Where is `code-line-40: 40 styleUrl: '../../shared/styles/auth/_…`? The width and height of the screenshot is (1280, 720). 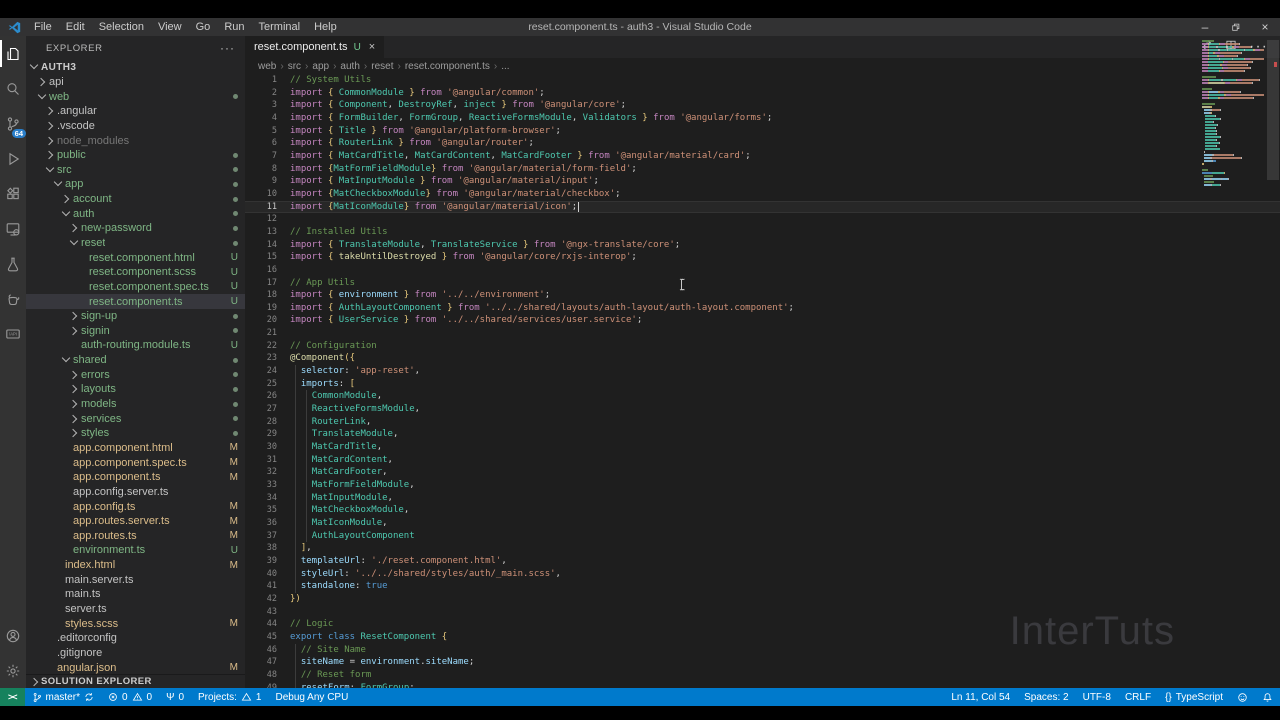 code-line-40: 40 styleUrl: '../../shared/styles/auth/_… is located at coordinates (762, 574).